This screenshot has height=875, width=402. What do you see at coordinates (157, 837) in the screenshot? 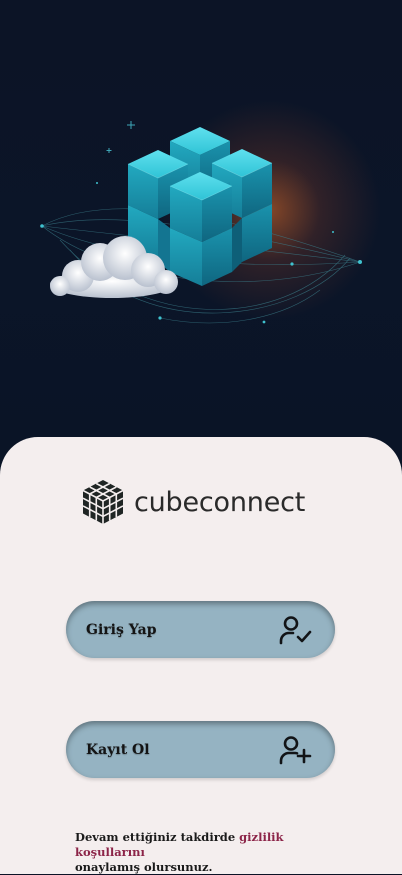
I see `legal-prefix: Devam ettiğiniz takdirde` at bounding box center [157, 837].